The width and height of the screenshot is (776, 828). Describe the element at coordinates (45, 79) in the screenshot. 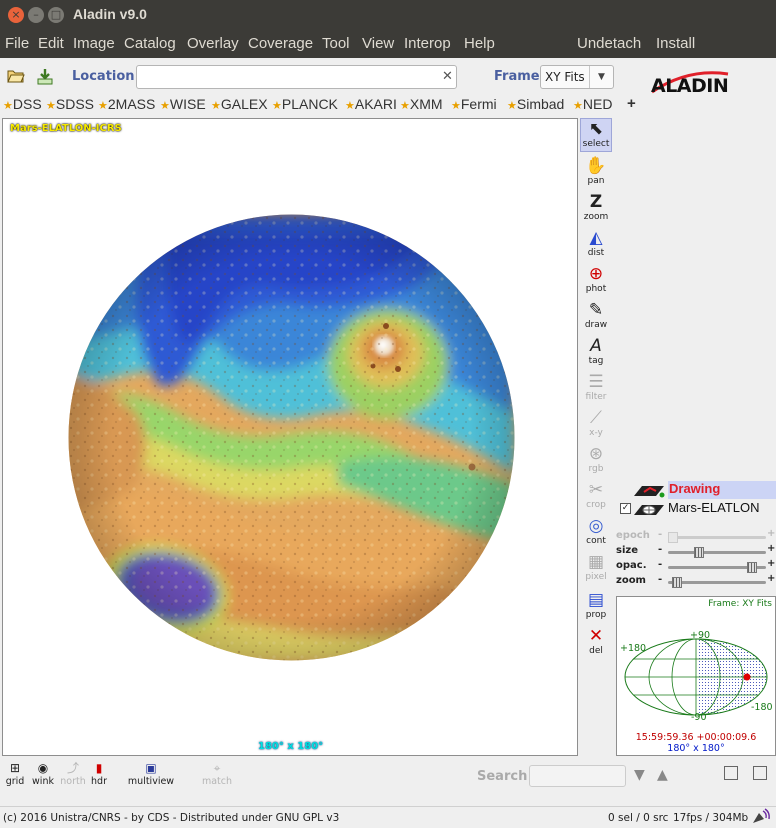

I see `download-icon` at that location.